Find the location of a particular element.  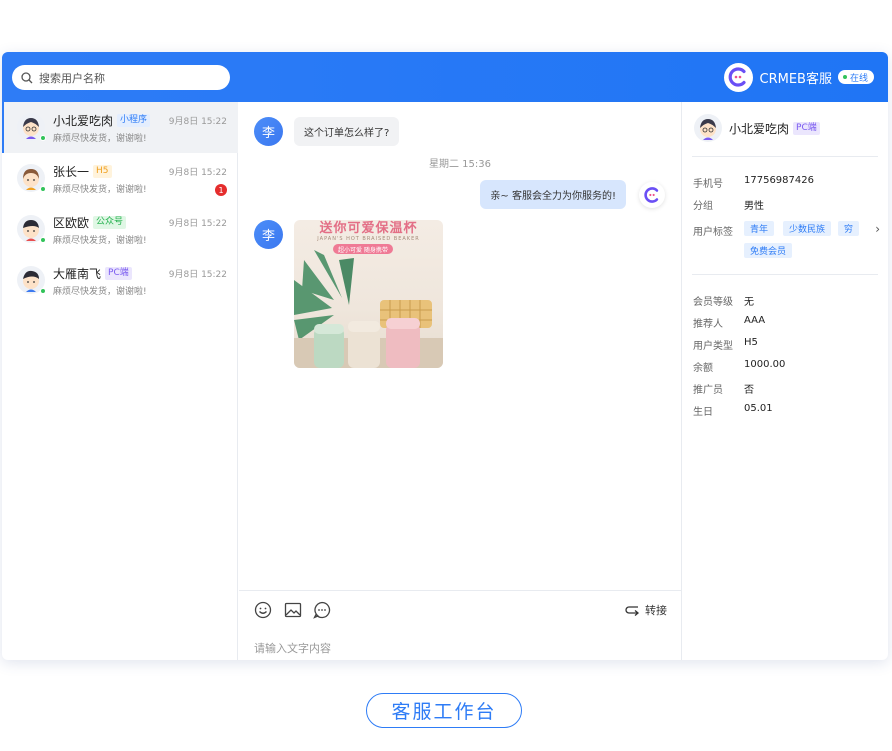

user-tag: 穷 is located at coordinates (849, 228).